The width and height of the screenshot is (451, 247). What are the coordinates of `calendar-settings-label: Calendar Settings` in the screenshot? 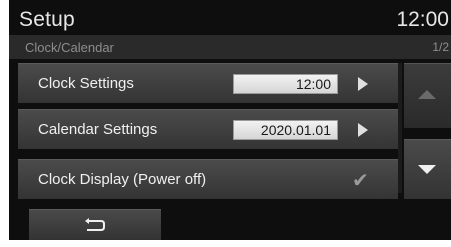 It's located at (98, 129).